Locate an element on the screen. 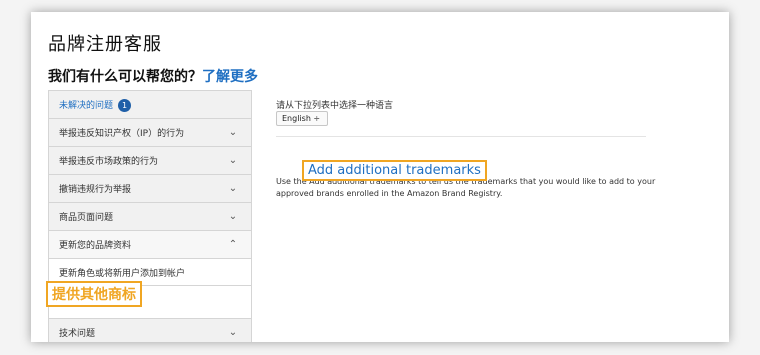 This screenshot has width=760, height=355. count-badge: 1 is located at coordinates (125, 105).